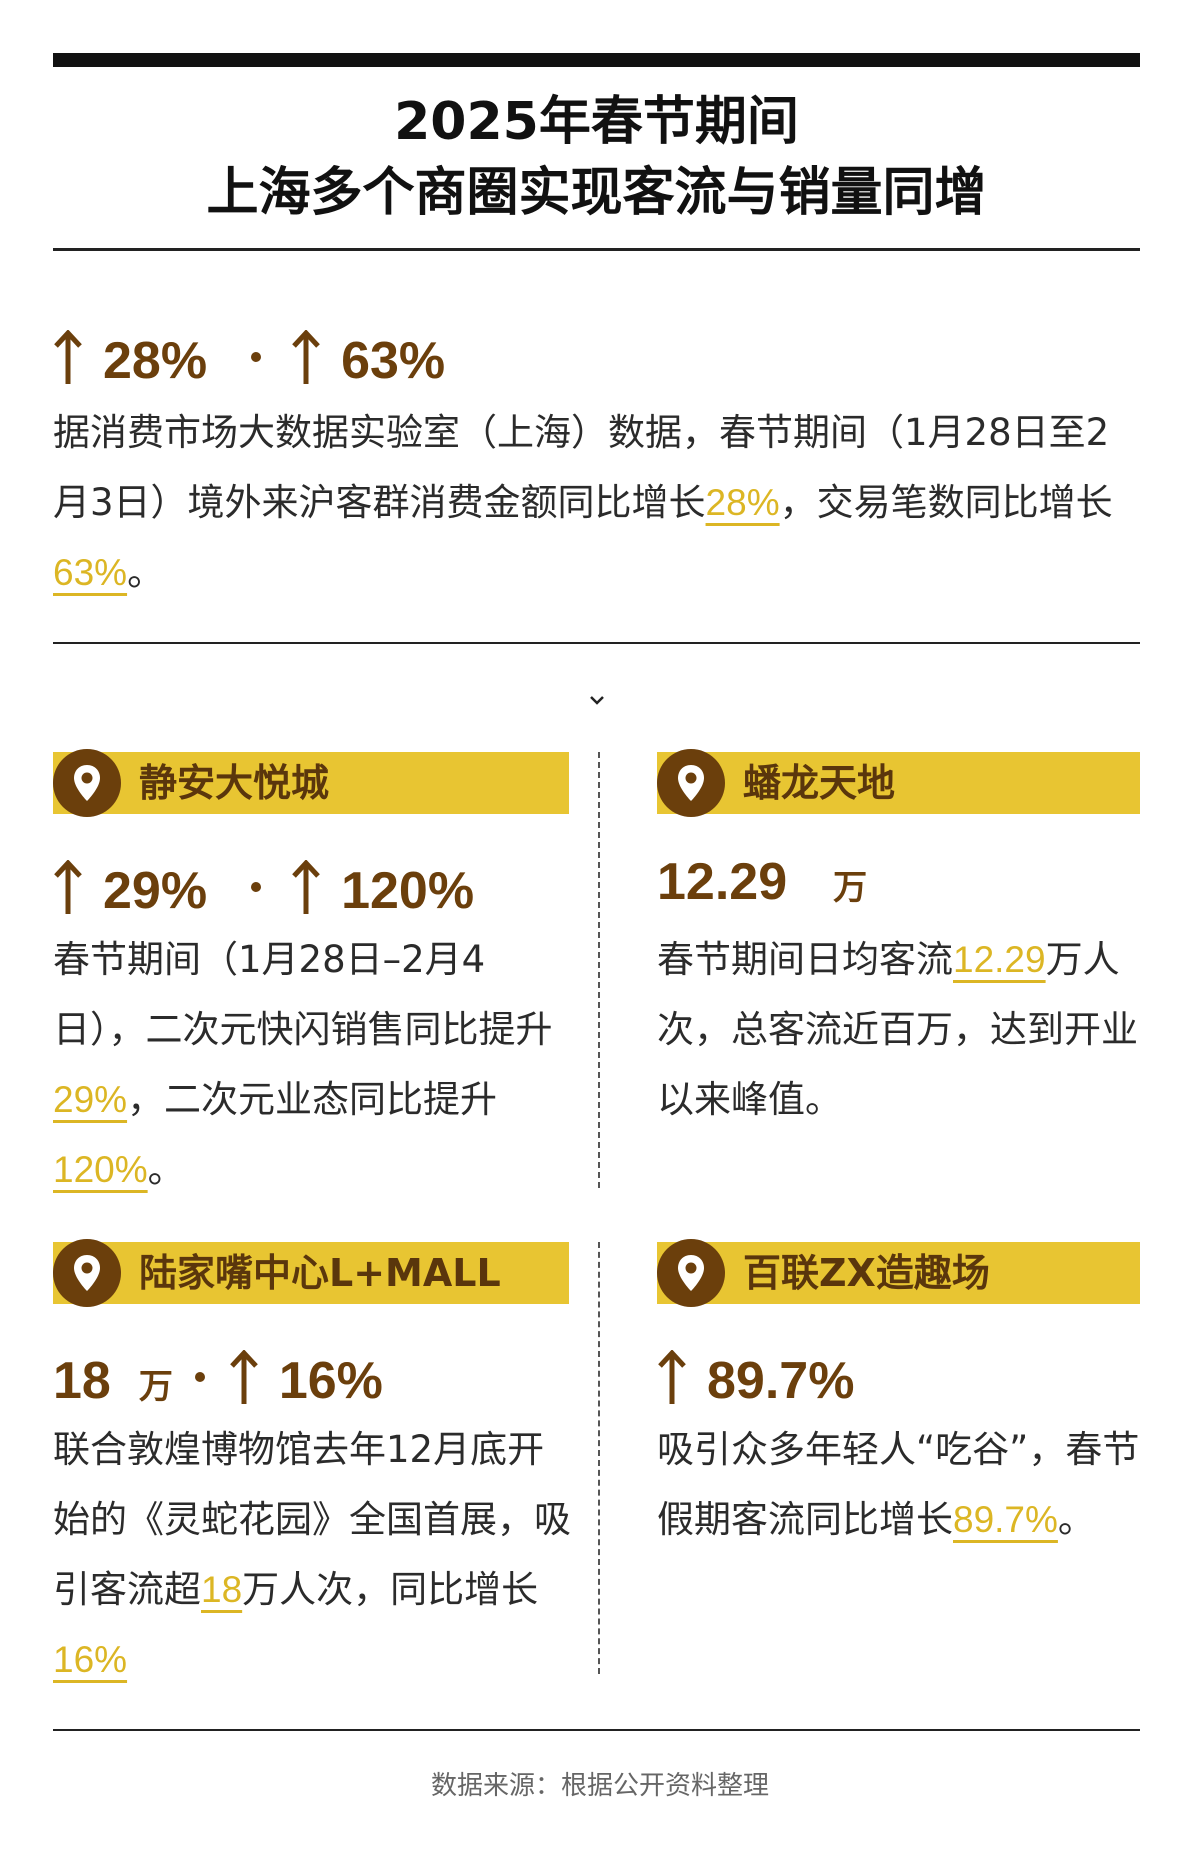  Describe the element at coordinates (90, 572) in the screenshot. I see `intro-highlight-2: 63%` at that location.